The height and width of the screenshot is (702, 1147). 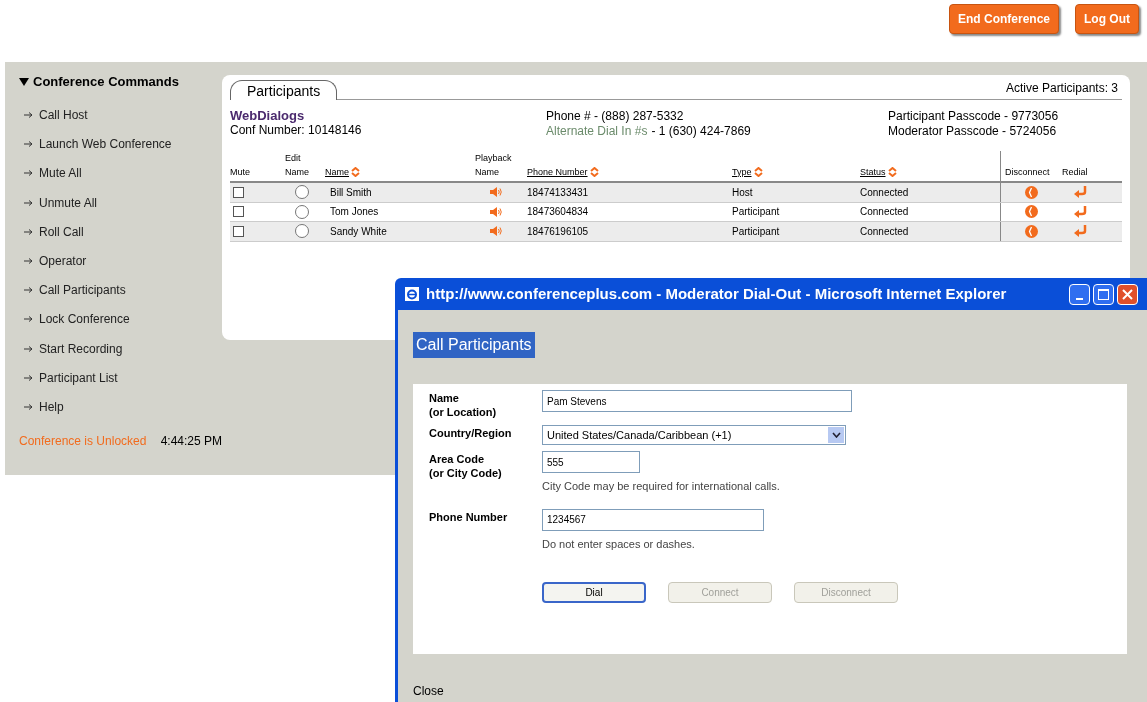 I want to click on command-link: Operator, so click(x=63, y=261).